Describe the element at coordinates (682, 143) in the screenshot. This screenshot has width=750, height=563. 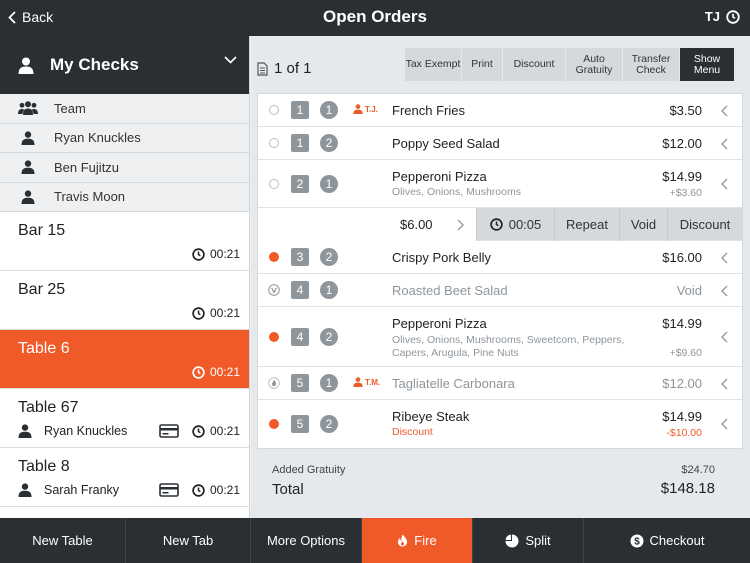
I see `item-price: $12.00` at that location.